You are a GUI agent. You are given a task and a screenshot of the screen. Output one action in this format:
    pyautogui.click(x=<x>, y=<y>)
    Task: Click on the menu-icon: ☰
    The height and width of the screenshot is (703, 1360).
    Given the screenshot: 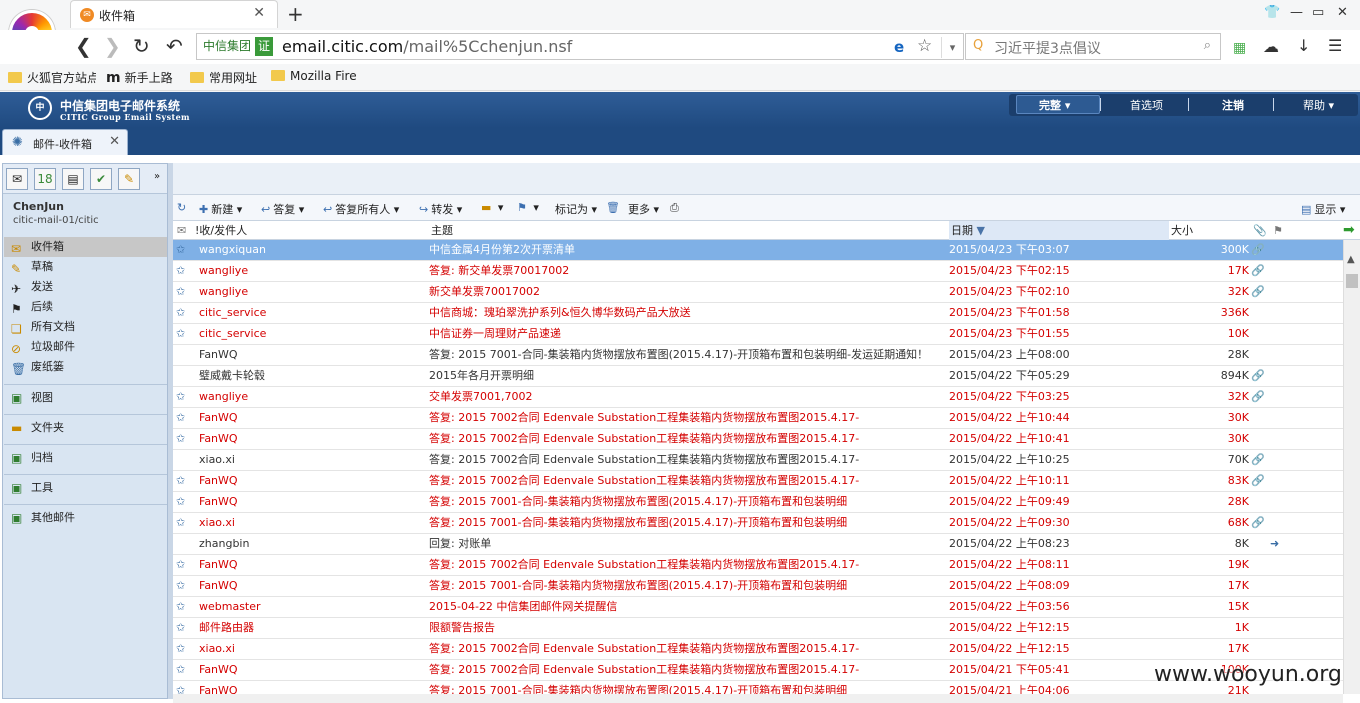 What is the action you would take?
    pyautogui.click(x=1335, y=46)
    